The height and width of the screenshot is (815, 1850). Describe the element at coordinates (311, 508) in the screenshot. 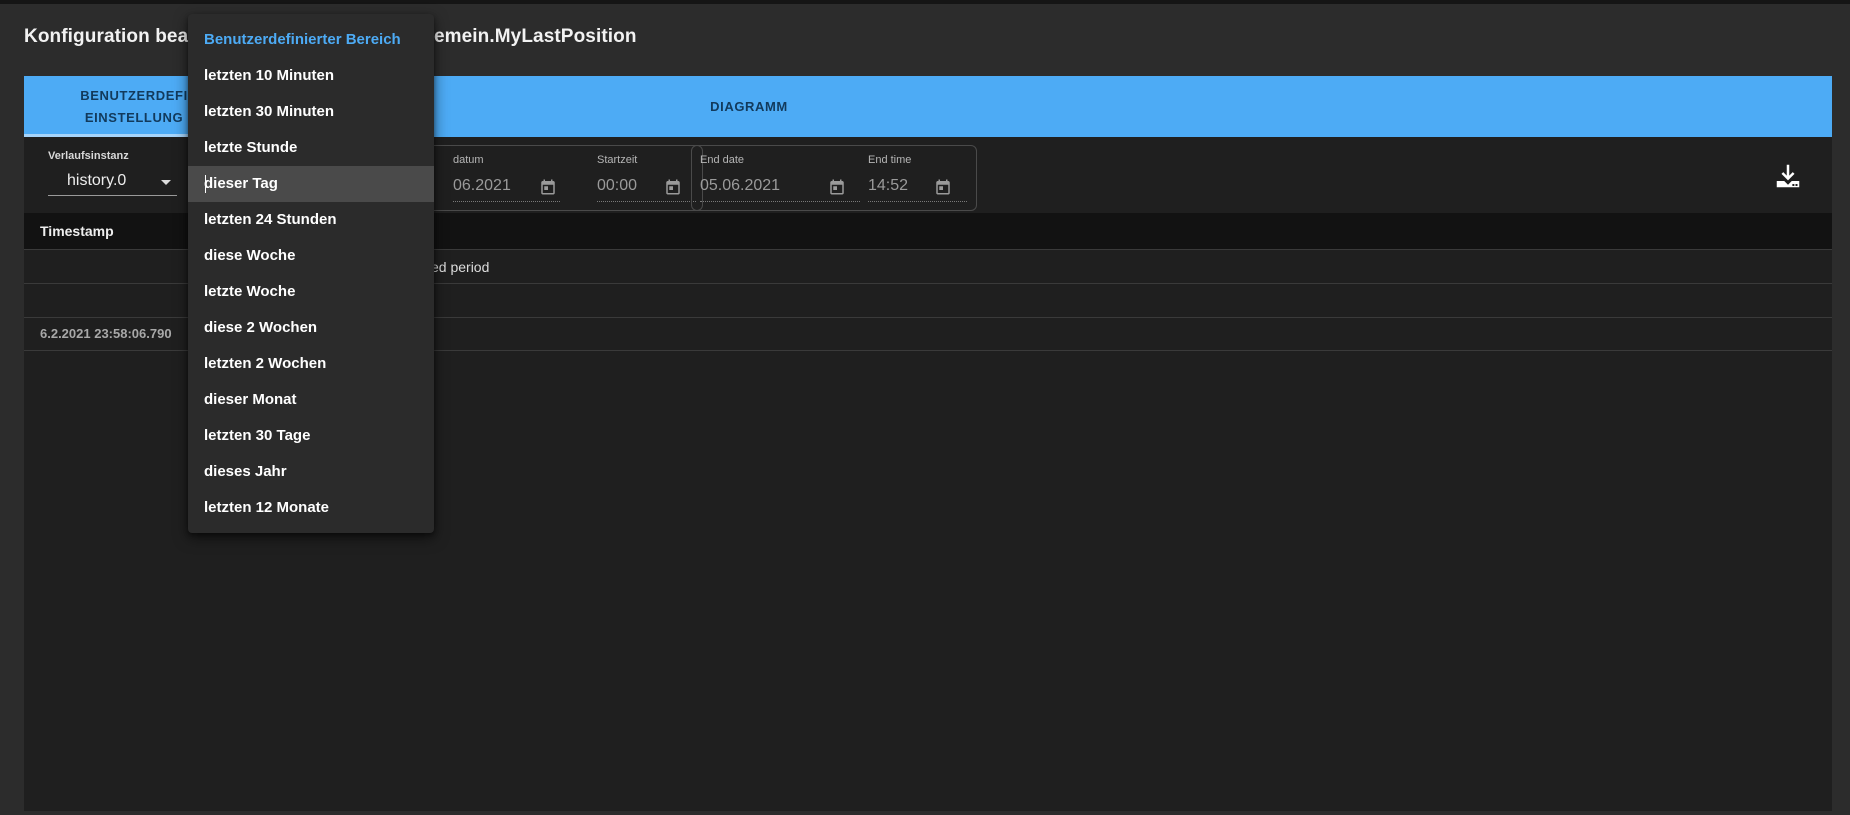

I see `menu-item-last-12-months: letzten 12 Monate` at that location.